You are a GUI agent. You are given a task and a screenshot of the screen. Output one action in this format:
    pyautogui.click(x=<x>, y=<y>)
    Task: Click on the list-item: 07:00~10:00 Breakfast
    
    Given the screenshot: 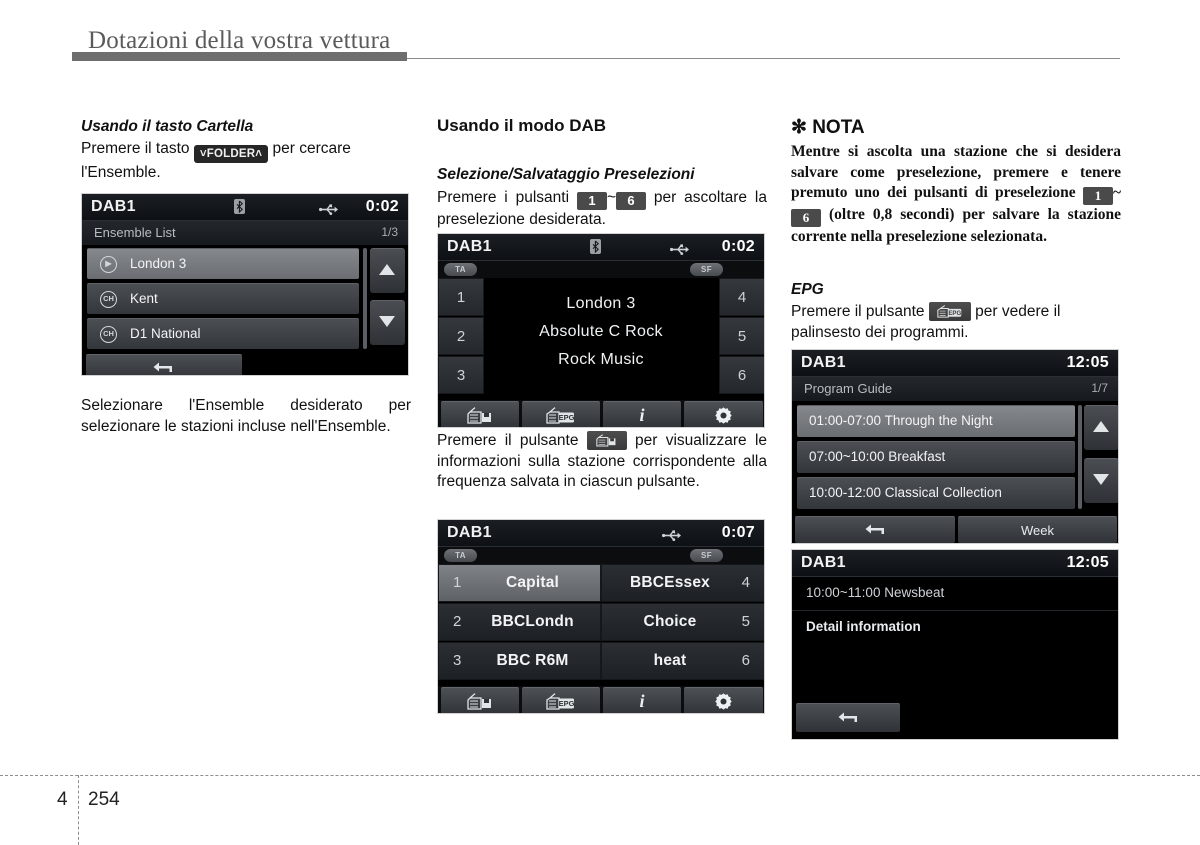 What is the action you would take?
    pyautogui.click(x=936, y=457)
    